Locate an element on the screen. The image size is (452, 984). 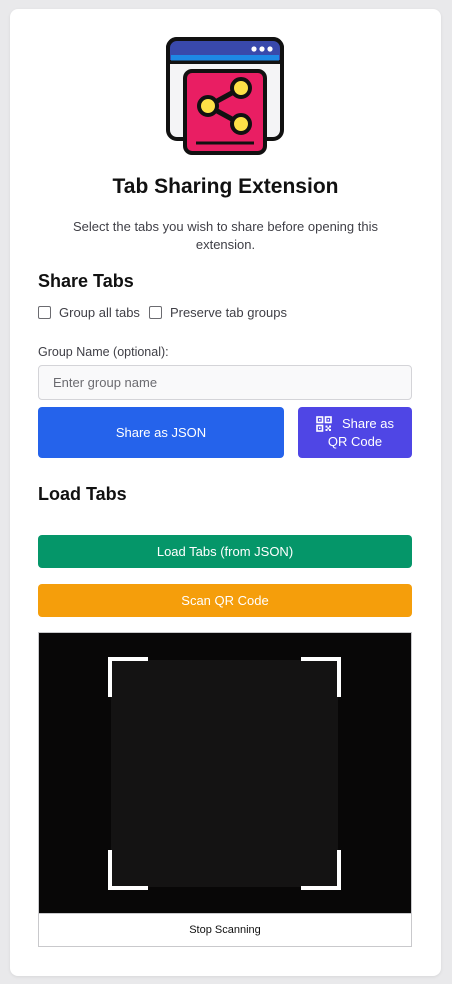
share-as-qr-label-line2: QR Code is located at coordinates (355, 441).